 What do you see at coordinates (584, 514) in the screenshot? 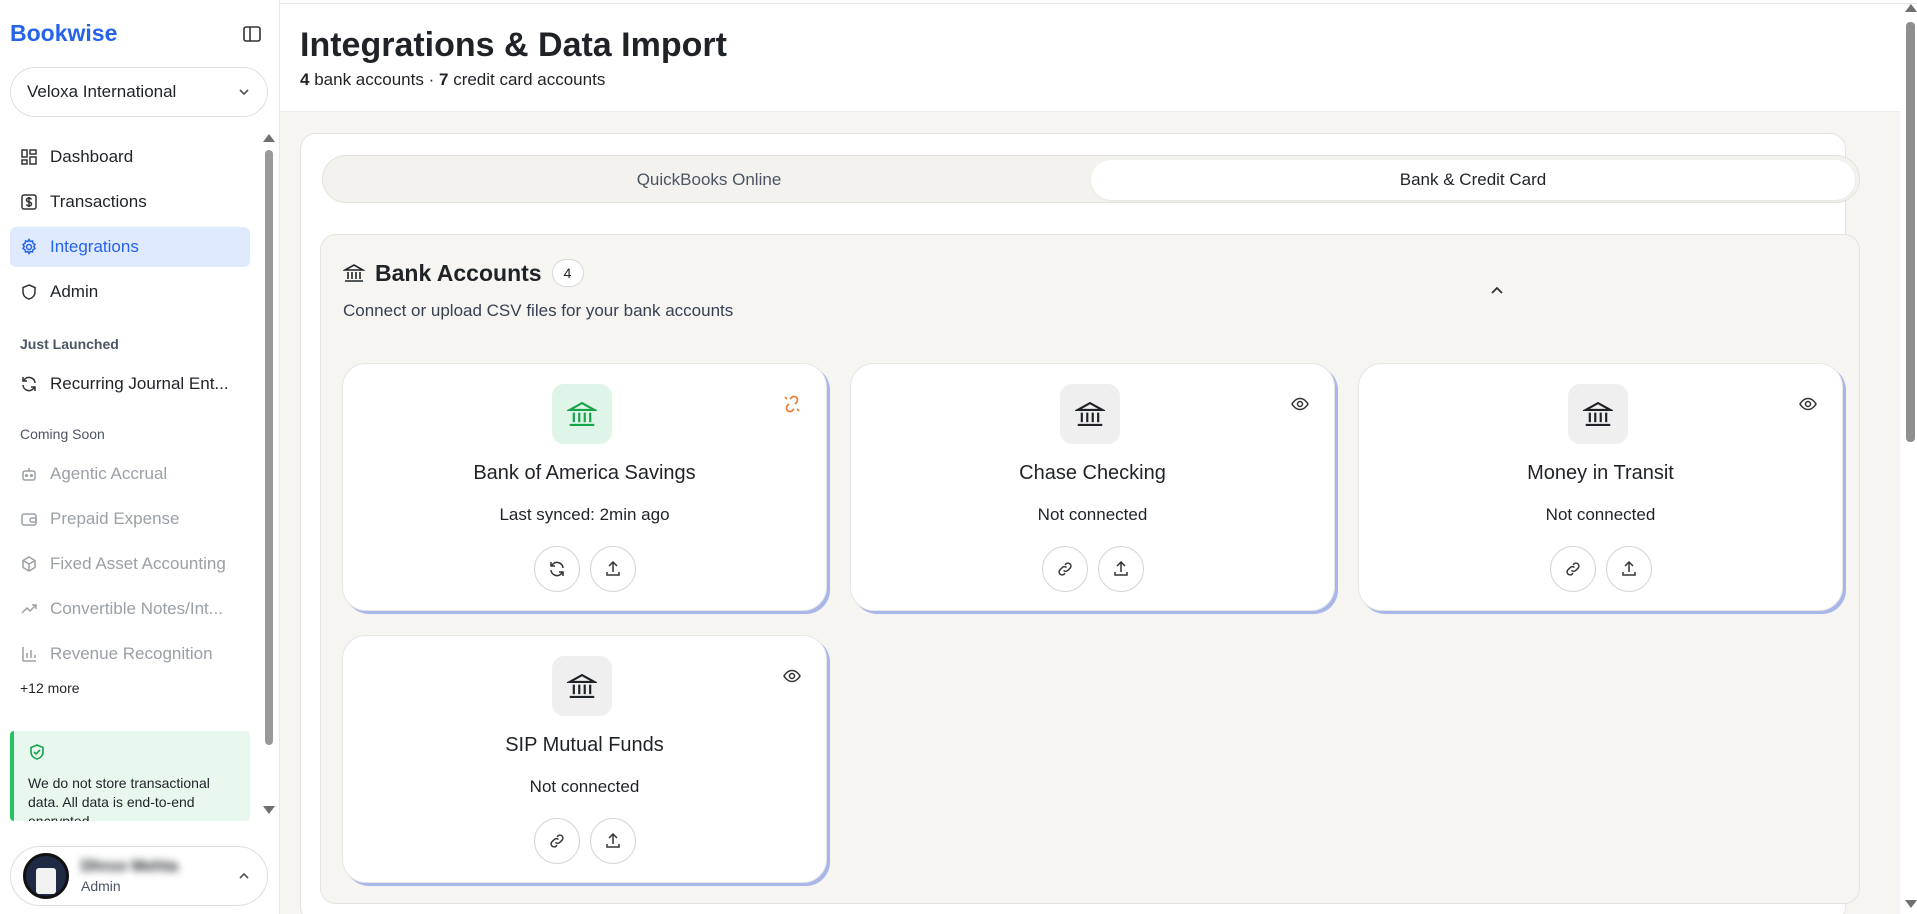
I see `account-status: Last synced: 2min ago` at bounding box center [584, 514].